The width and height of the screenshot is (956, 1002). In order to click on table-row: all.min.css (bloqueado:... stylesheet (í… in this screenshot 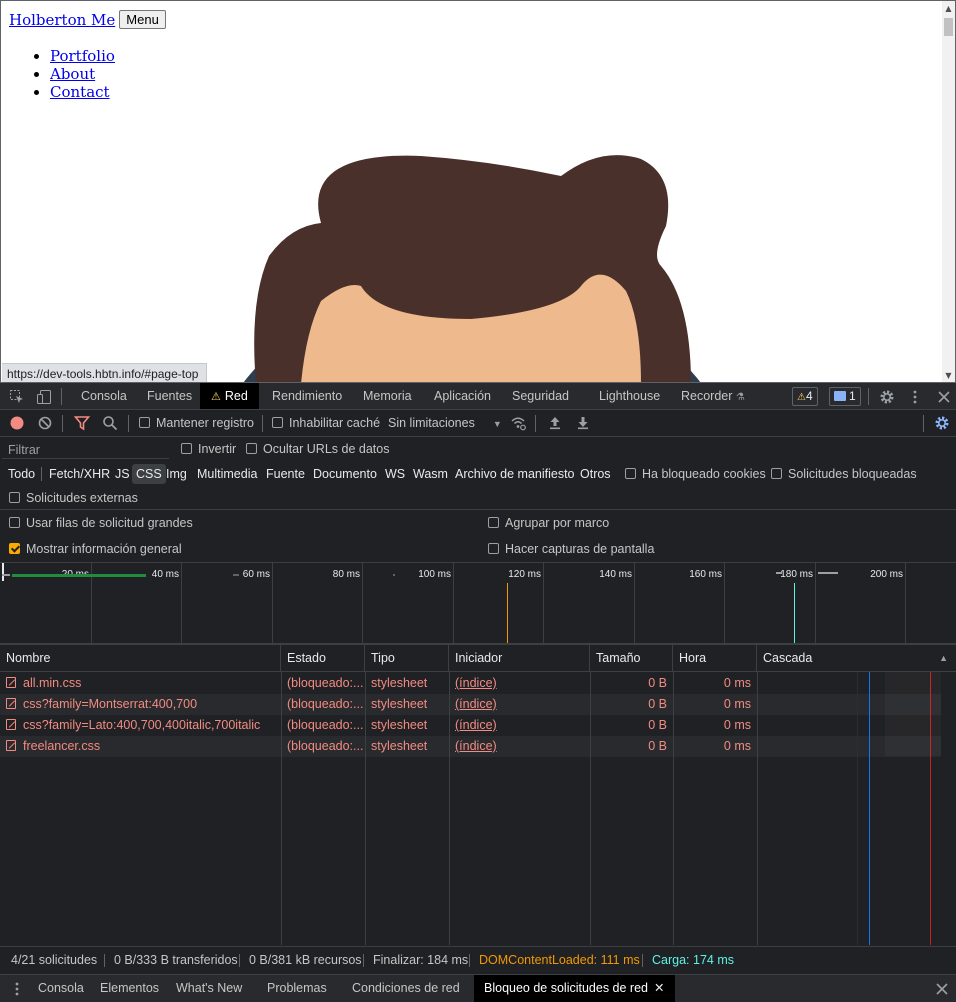, I will do `click(470, 683)`.